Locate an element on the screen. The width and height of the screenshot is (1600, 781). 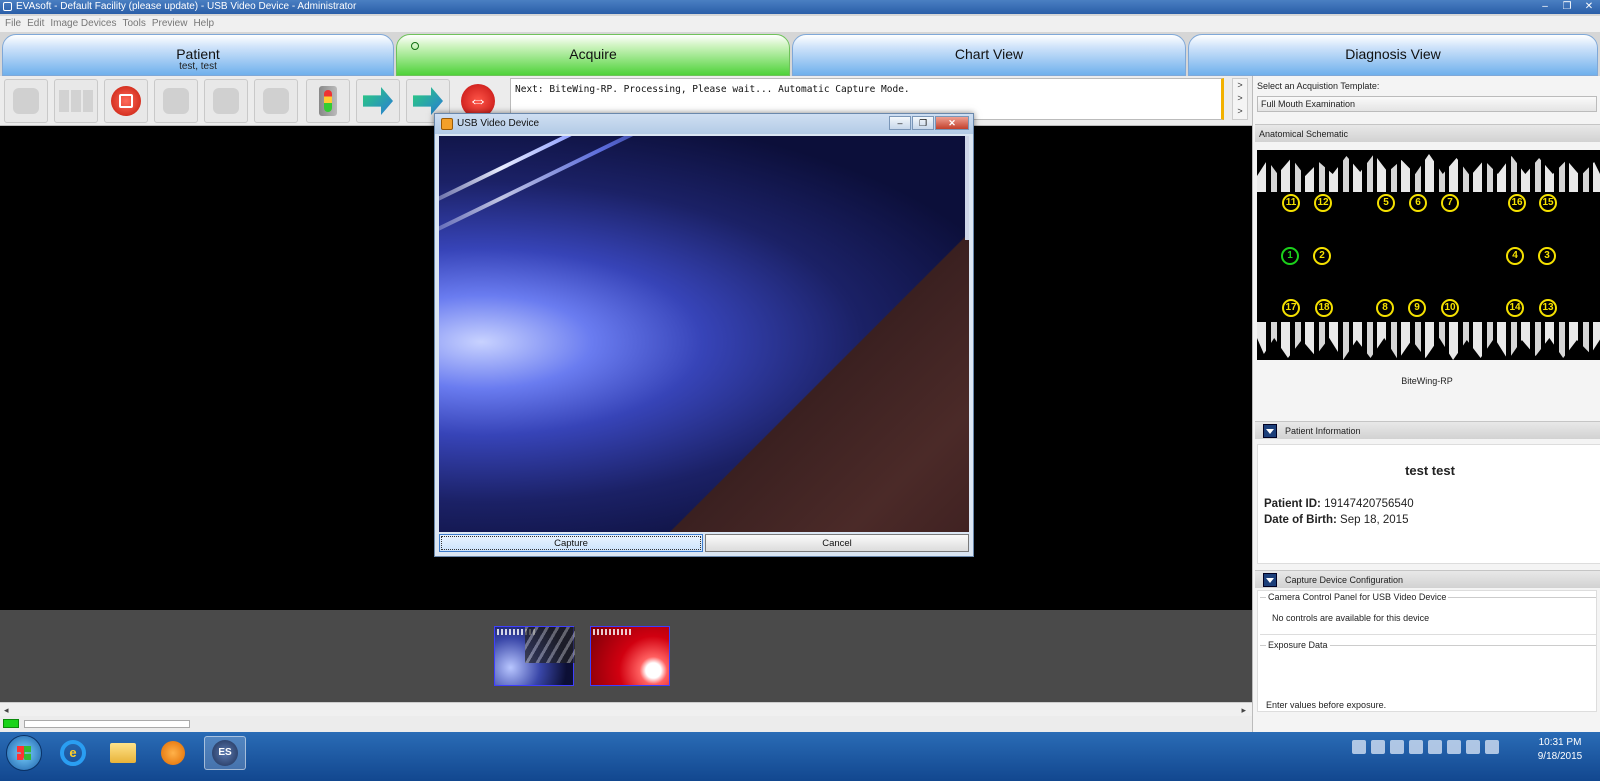
tooth-13: 13 is located at coordinates (1548, 308).